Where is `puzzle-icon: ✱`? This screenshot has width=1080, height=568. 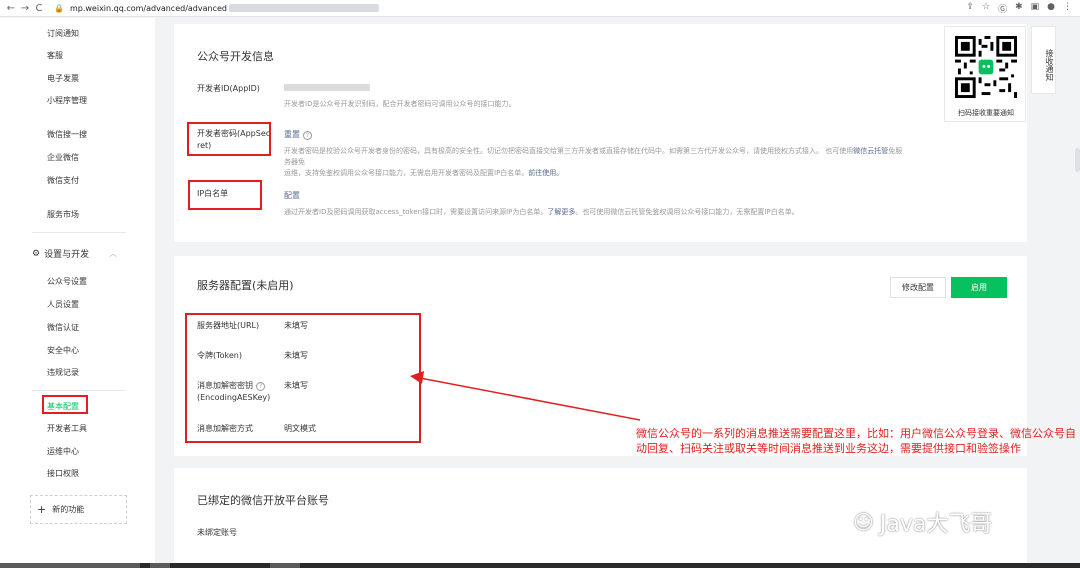 puzzle-icon: ✱ is located at coordinates (1019, 8).